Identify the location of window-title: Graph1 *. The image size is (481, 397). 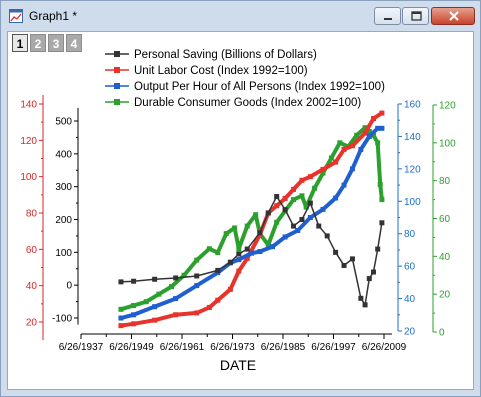
(53, 16).